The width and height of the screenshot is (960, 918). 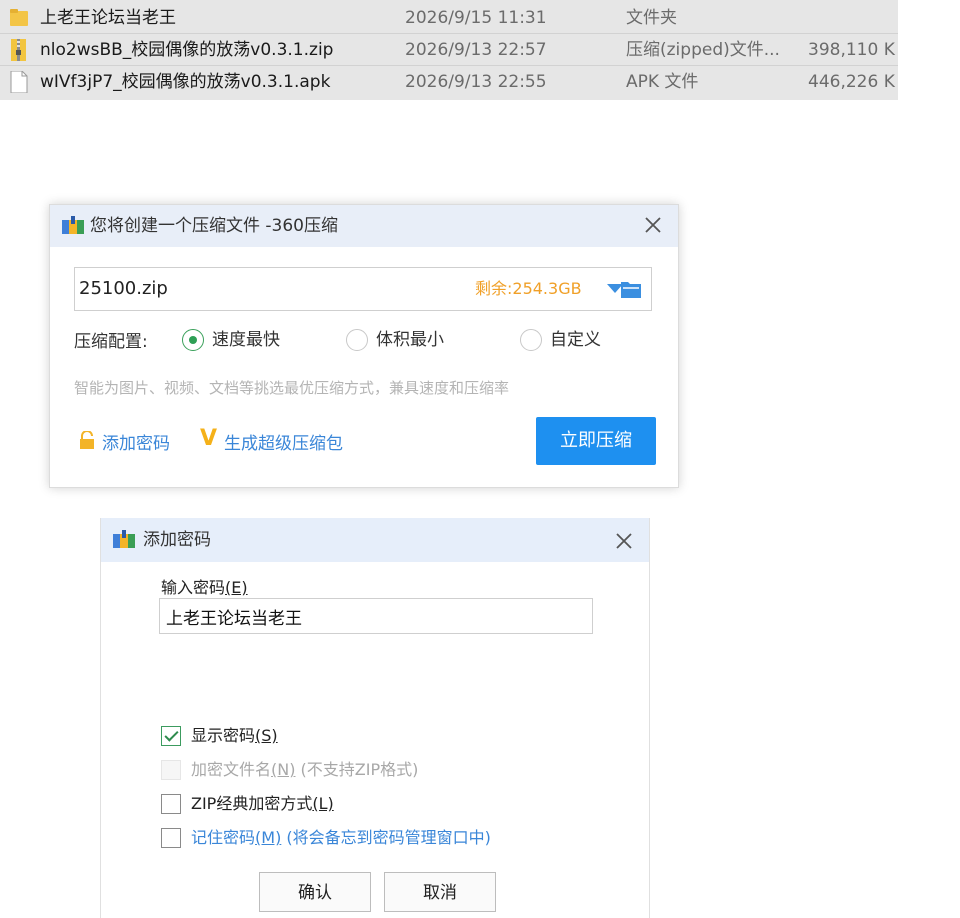 What do you see at coordinates (851, 82) in the screenshot?
I see `file-size: 446,226 K` at bounding box center [851, 82].